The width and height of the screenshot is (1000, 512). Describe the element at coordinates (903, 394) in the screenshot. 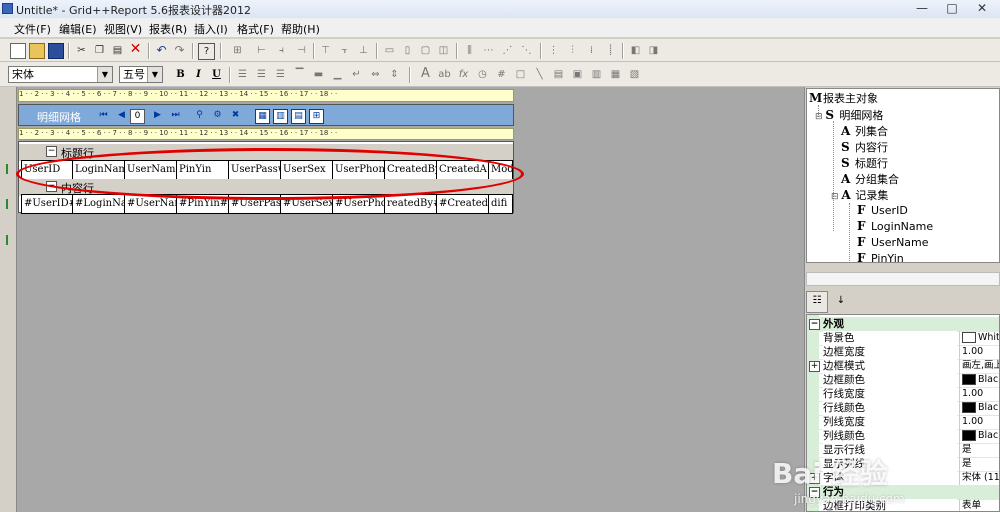

I see `property-row: 行线宽度 1.00` at that location.